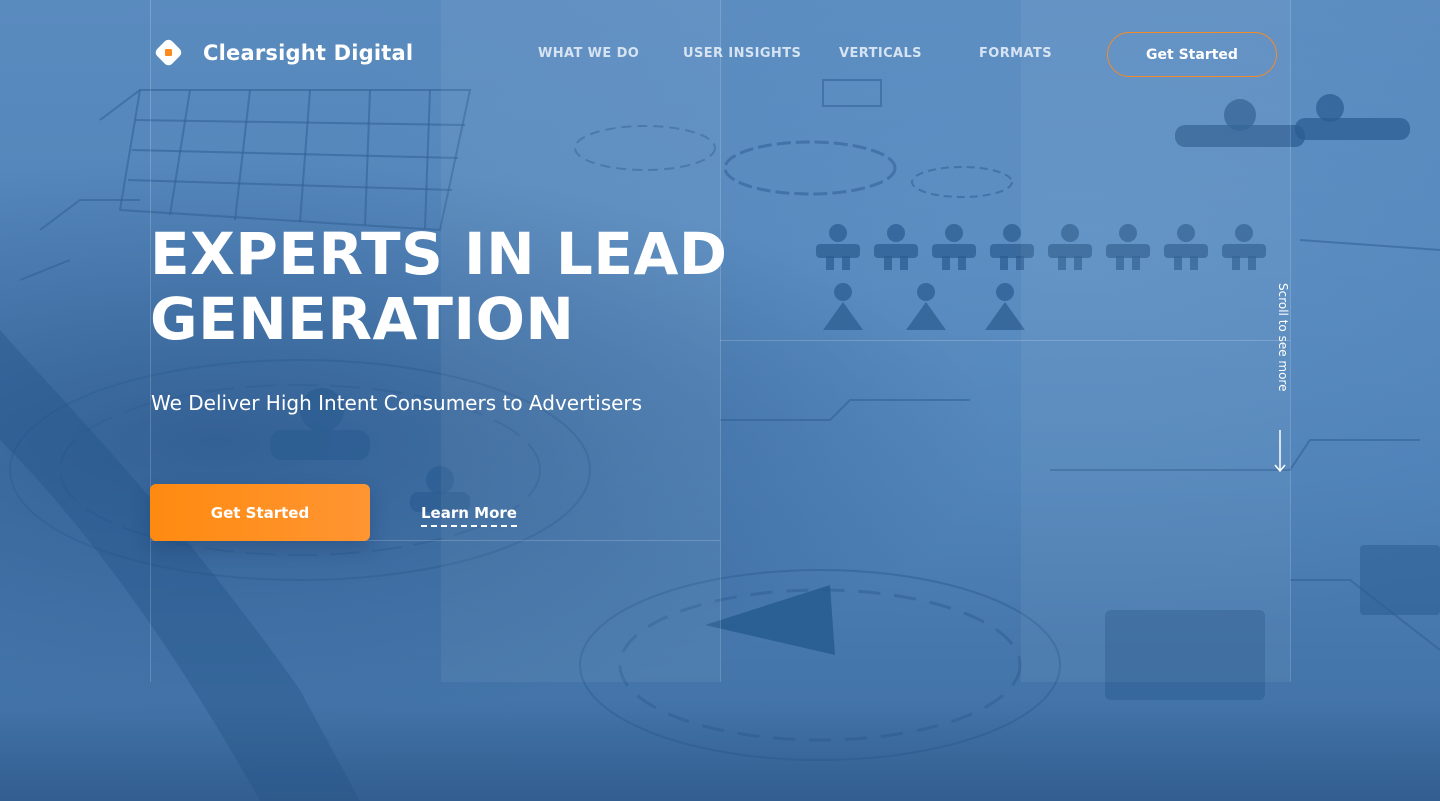 The height and width of the screenshot is (801, 1440). I want to click on headline-line-2: GENERATION, so click(362, 319).